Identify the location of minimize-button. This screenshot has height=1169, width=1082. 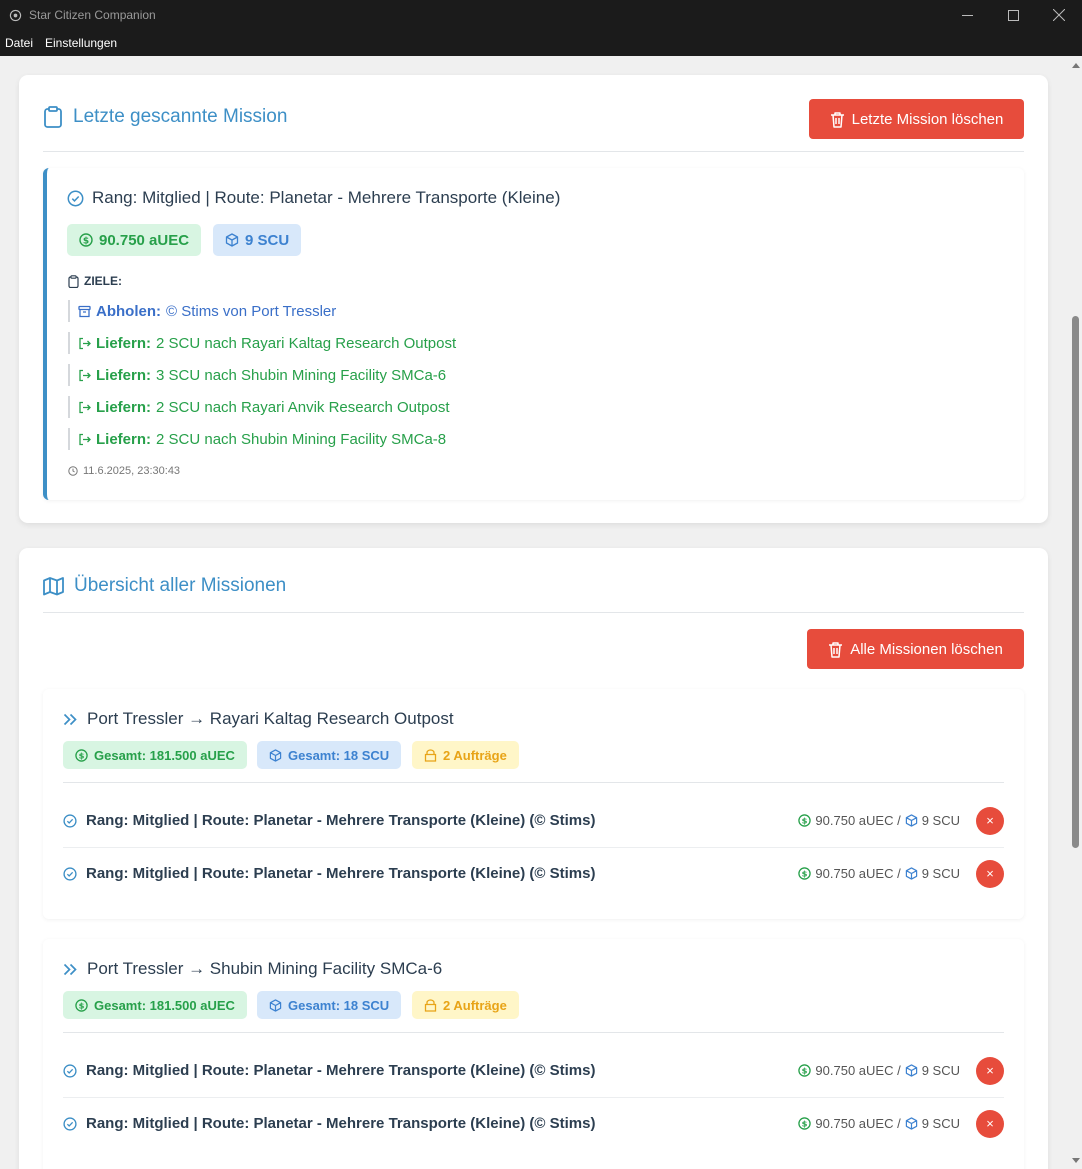
(967, 15).